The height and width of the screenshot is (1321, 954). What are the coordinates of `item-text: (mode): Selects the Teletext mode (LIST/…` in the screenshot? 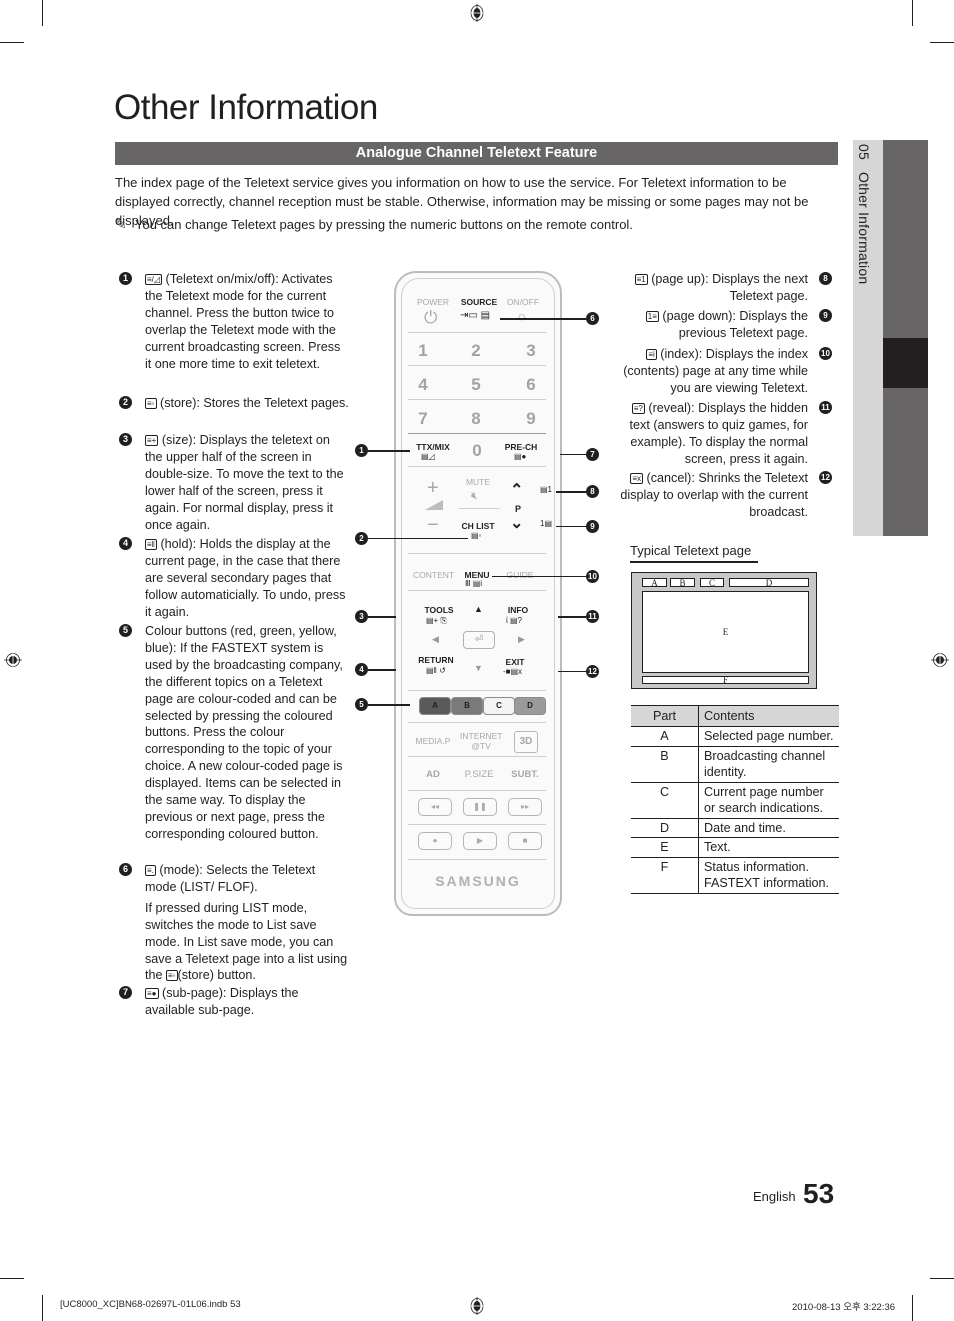 It's located at (230, 878).